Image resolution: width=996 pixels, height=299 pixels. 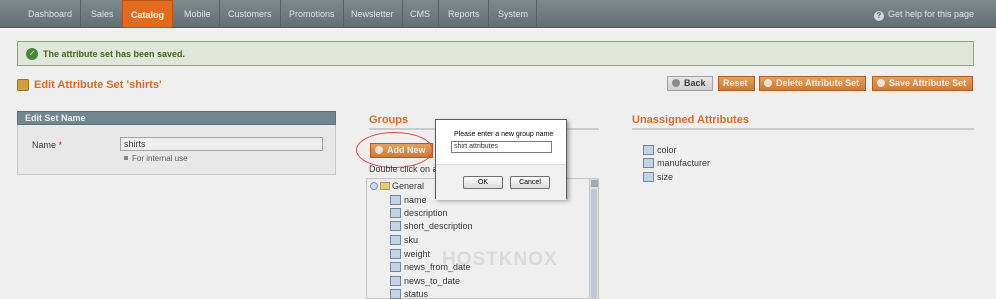 What do you see at coordinates (312, 14) in the screenshot?
I see `nav-promotions: Promotions` at bounding box center [312, 14].